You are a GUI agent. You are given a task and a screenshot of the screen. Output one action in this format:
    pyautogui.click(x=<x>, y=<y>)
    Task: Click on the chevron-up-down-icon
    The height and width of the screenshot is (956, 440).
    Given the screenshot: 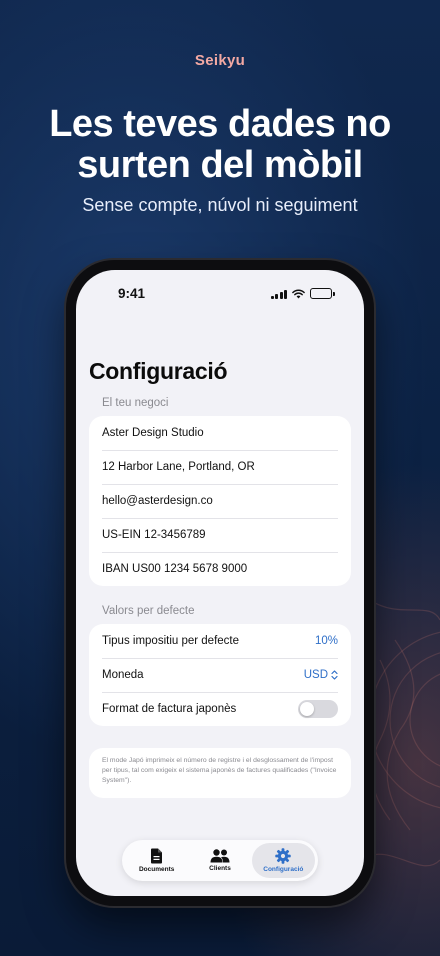 What is the action you would take?
    pyautogui.click(x=334, y=675)
    